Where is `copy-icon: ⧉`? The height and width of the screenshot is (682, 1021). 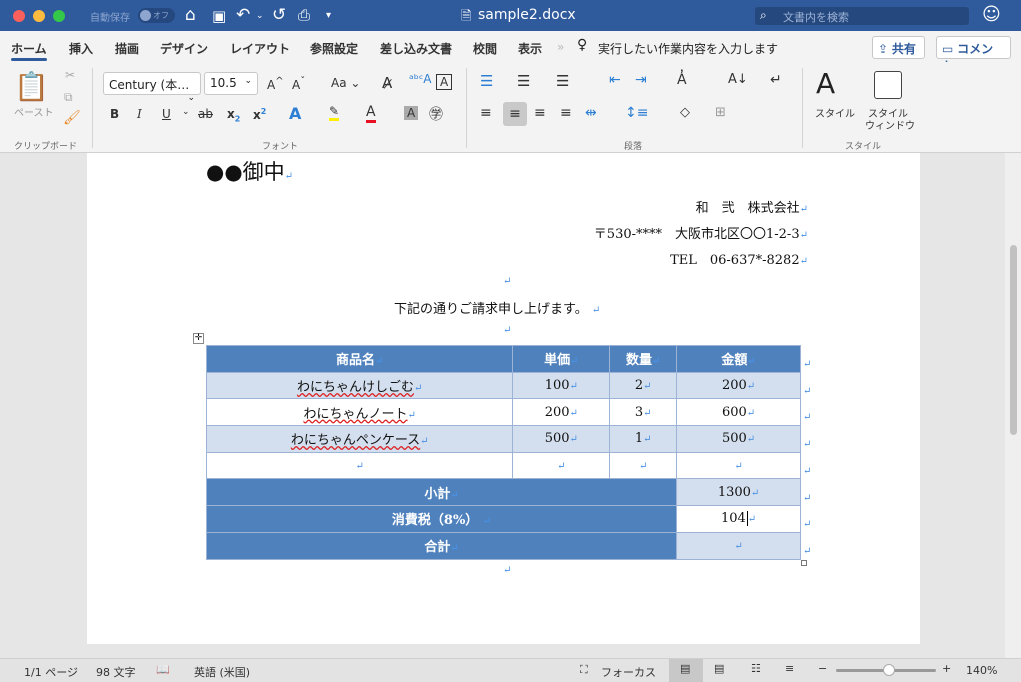
copy-icon: ⧉ is located at coordinates (68, 97).